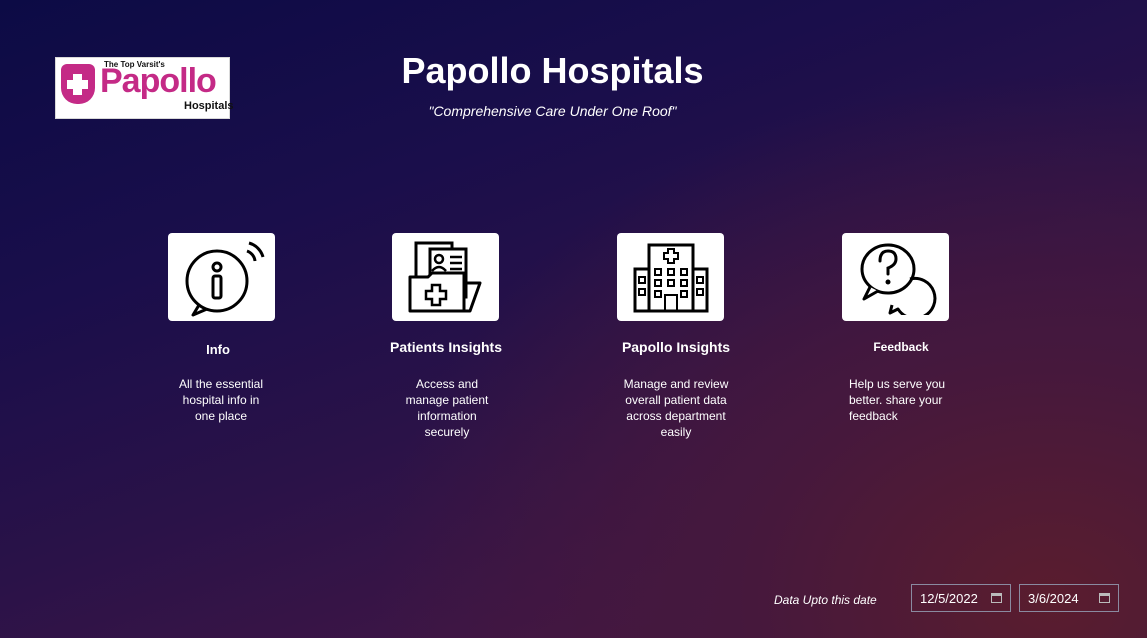  Describe the element at coordinates (209, 106) in the screenshot. I see `logo-sub: Hospitals` at that location.